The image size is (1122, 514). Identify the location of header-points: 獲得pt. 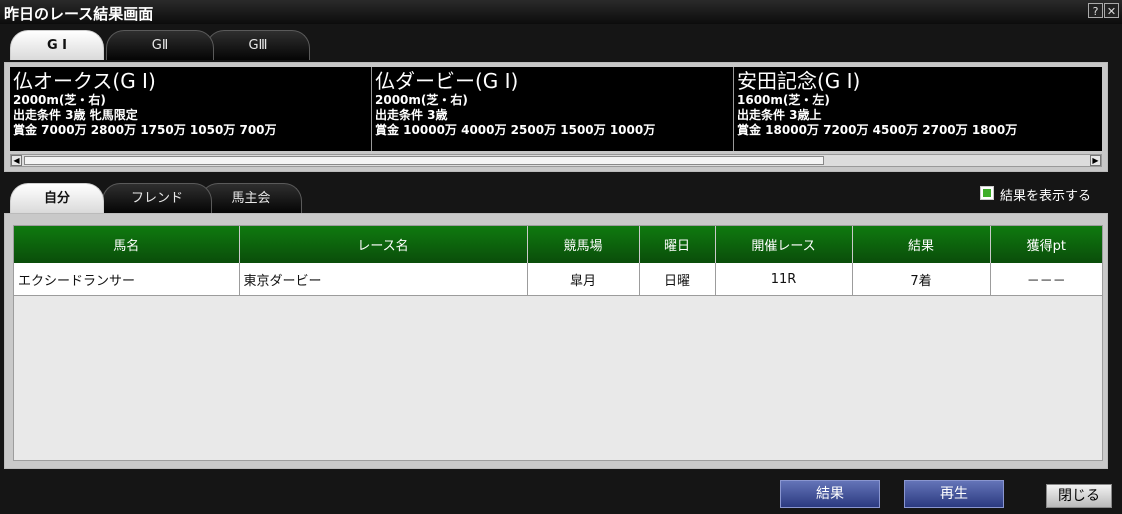
(1046, 244).